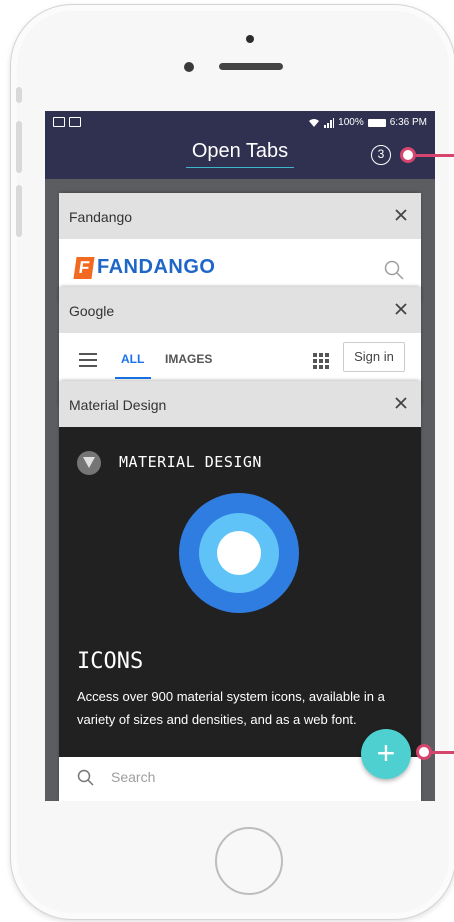  What do you see at coordinates (88, 360) in the screenshot?
I see `menu-icon` at bounding box center [88, 360].